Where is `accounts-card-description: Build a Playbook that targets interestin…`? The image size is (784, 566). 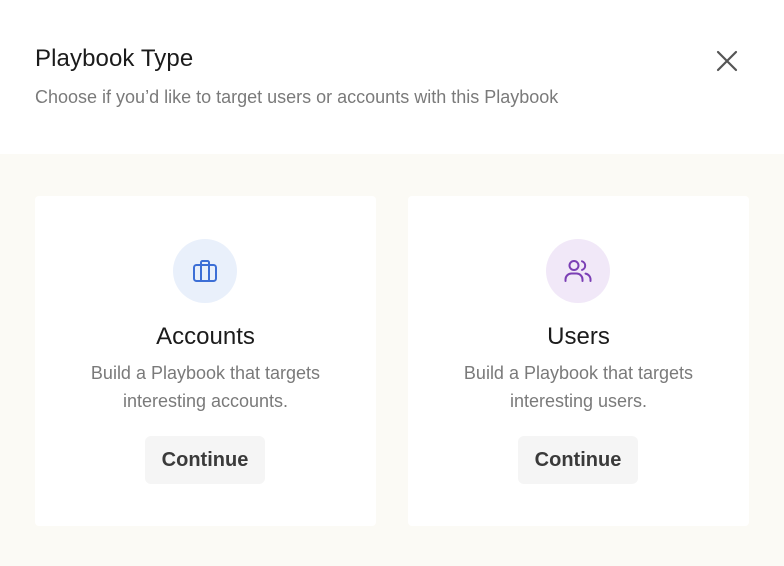
accounts-card-description: Build a Playbook that targets interestin… is located at coordinates (205, 387).